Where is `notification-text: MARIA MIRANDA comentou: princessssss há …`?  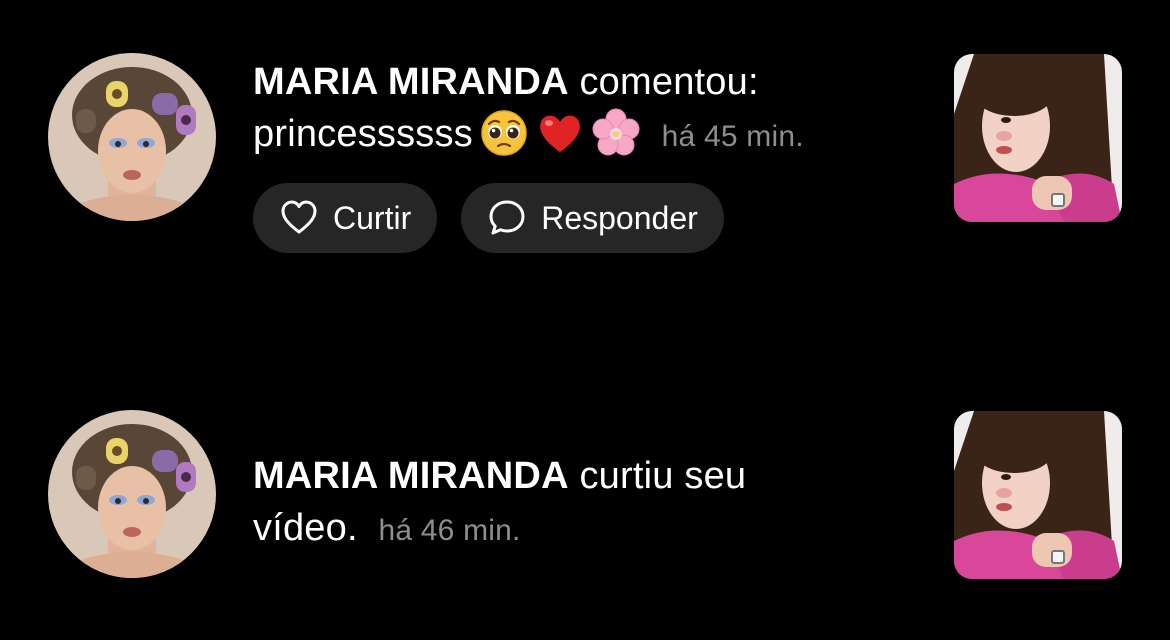
notification-text: MARIA MIRANDA comentou: princessssss há … is located at coordinates (578, 109).